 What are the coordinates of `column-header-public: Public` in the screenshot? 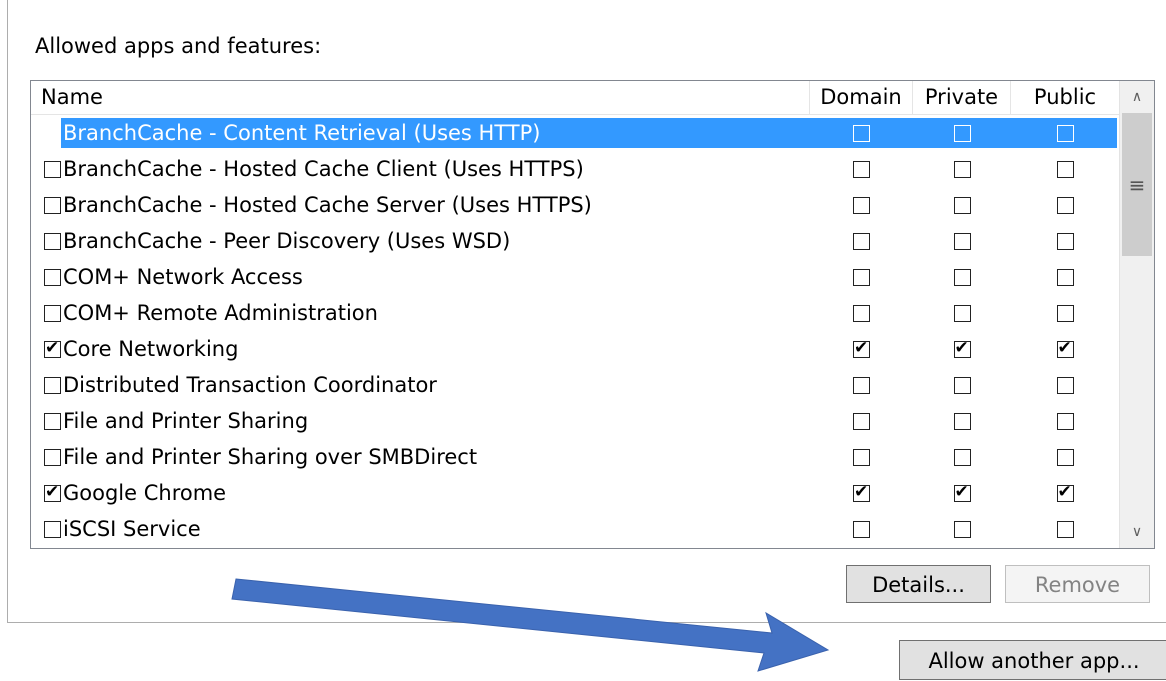 It's located at (1065, 97).